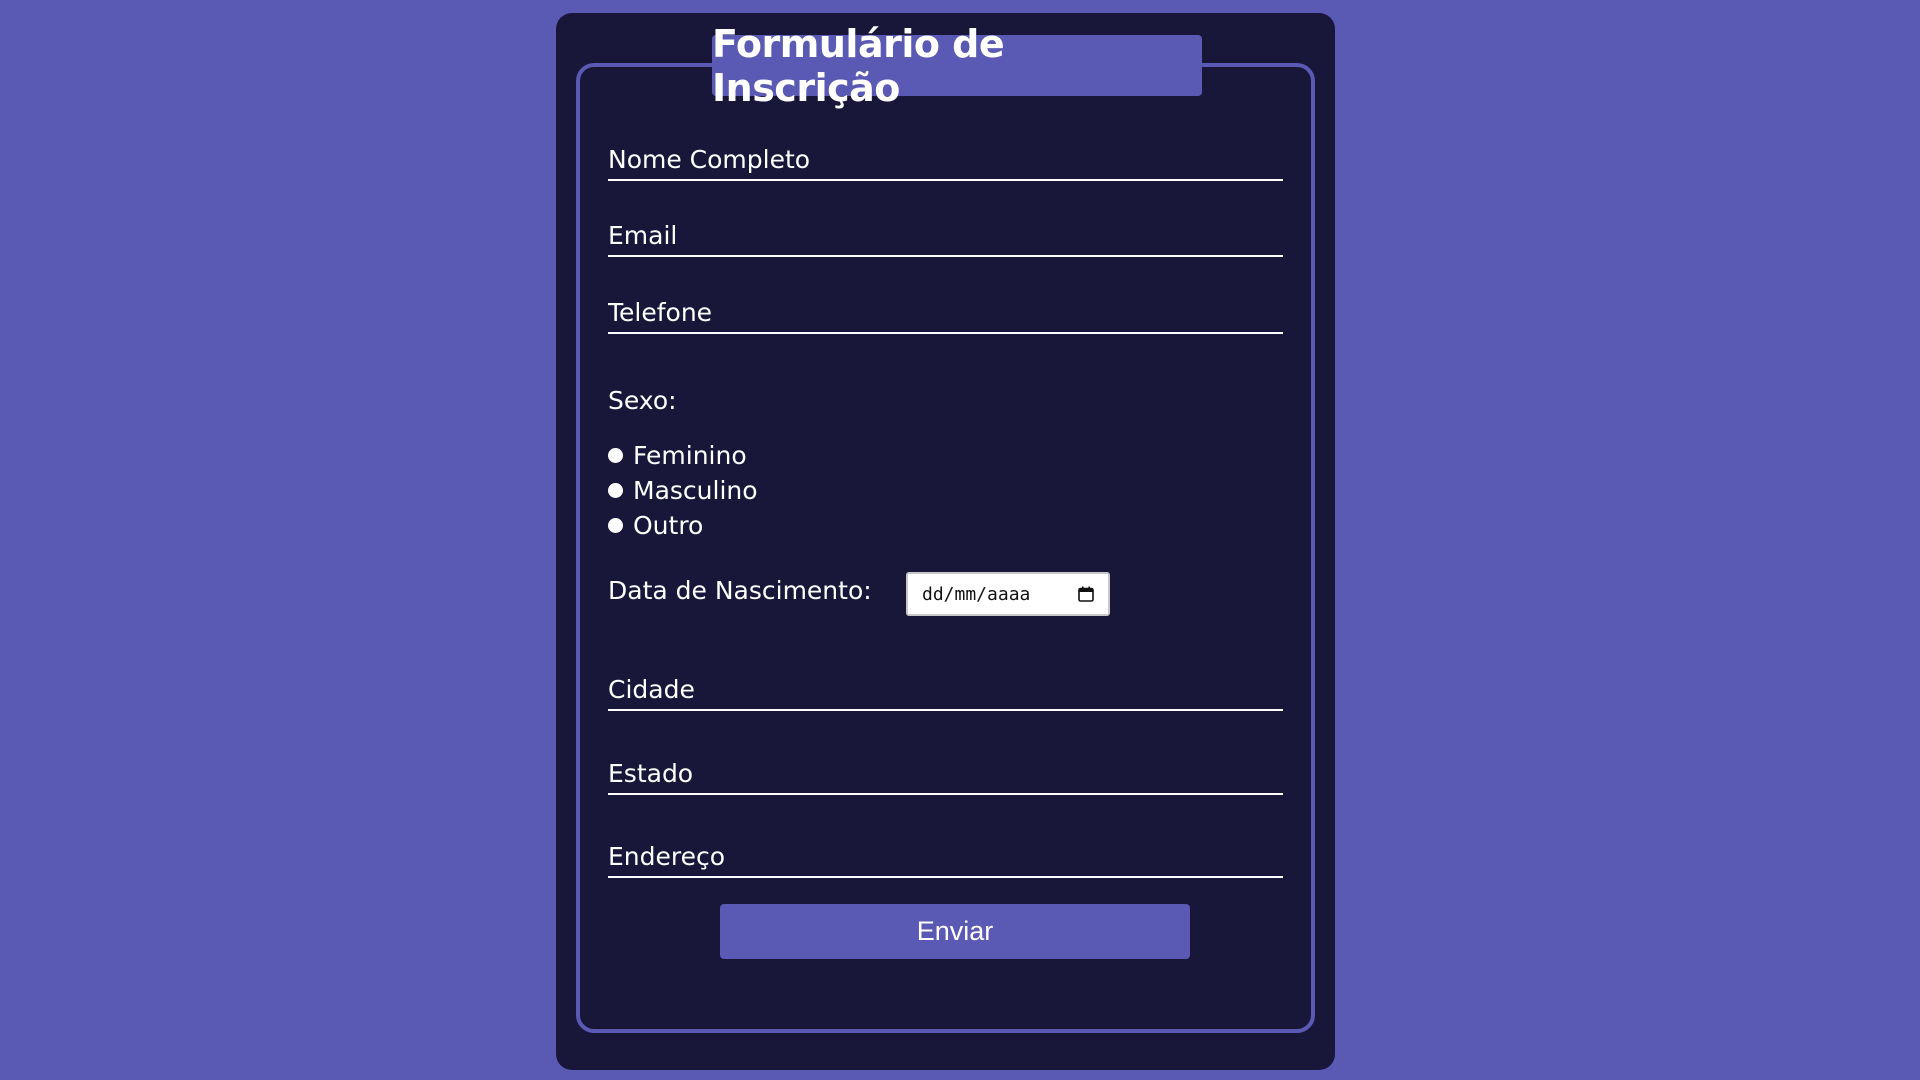 This screenshot has height=1080, width=1920. I want to click on date-input-text: dd/mm/aaaa, so click(976, 594).